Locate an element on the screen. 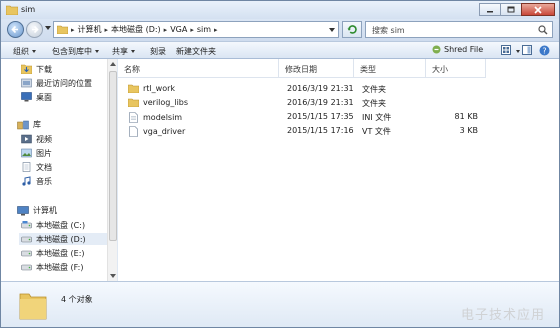 This screenshot has width=560, height=328. nav-item-pictures: 图片 is located at coordinates (36, 153).